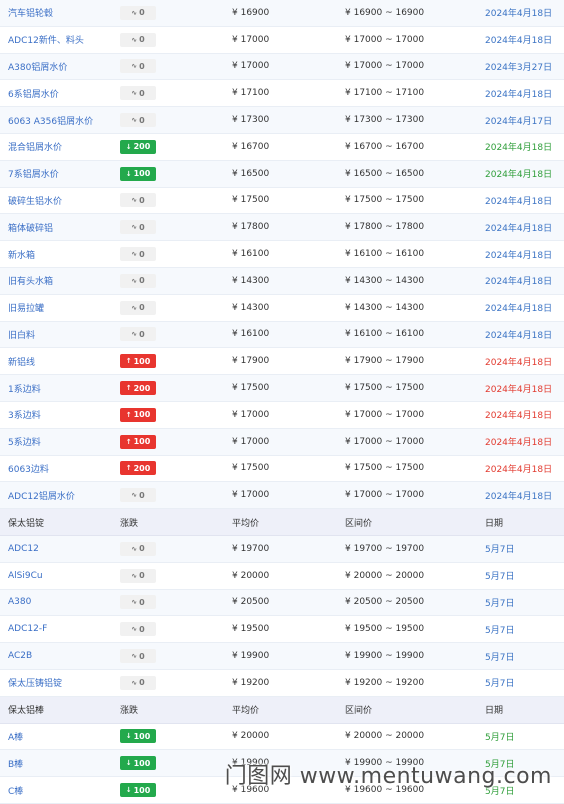 The height and width of the screenshot is (804, 564). What do you see at coordinates (251, 656) in the screenshot?
I see `average-price: ¥ 19900` at bounding box center [251, 656].